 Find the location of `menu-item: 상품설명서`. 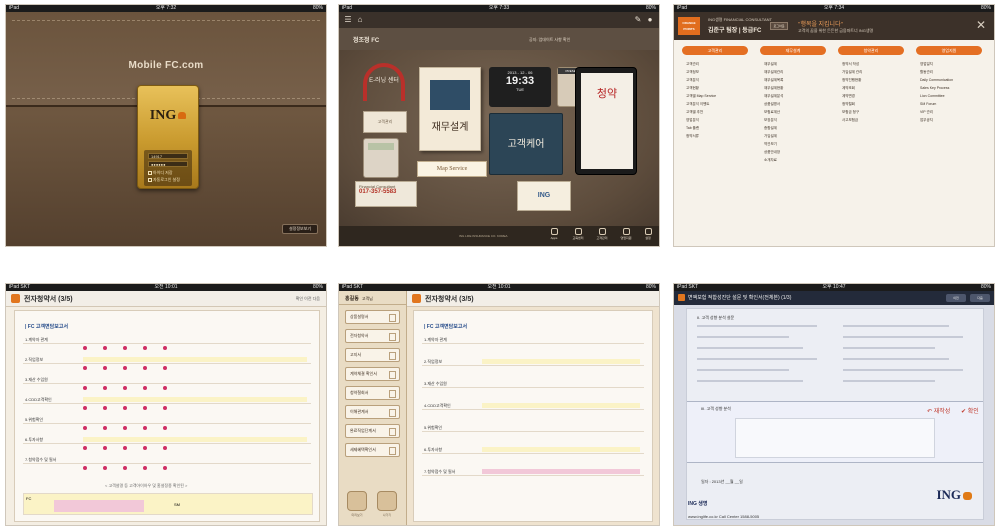

menu-item: 상품설명서 is located at coordinates (793, 104).